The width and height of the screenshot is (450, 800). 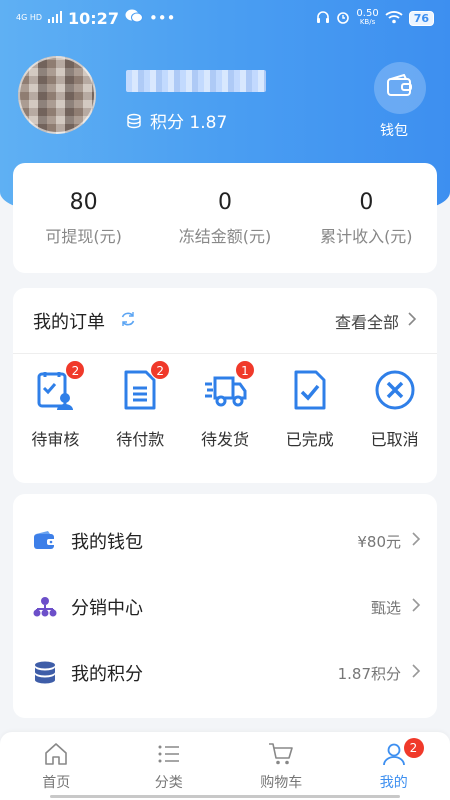 I want to click on wallet-header-icon, so click(x=400, y=87).